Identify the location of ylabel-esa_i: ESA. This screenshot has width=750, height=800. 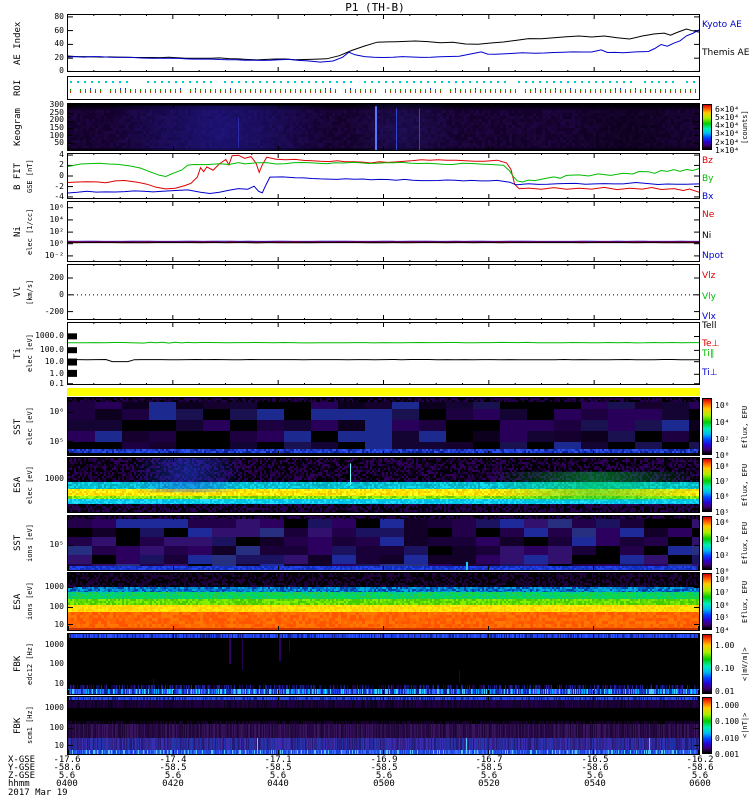
(18, 601).